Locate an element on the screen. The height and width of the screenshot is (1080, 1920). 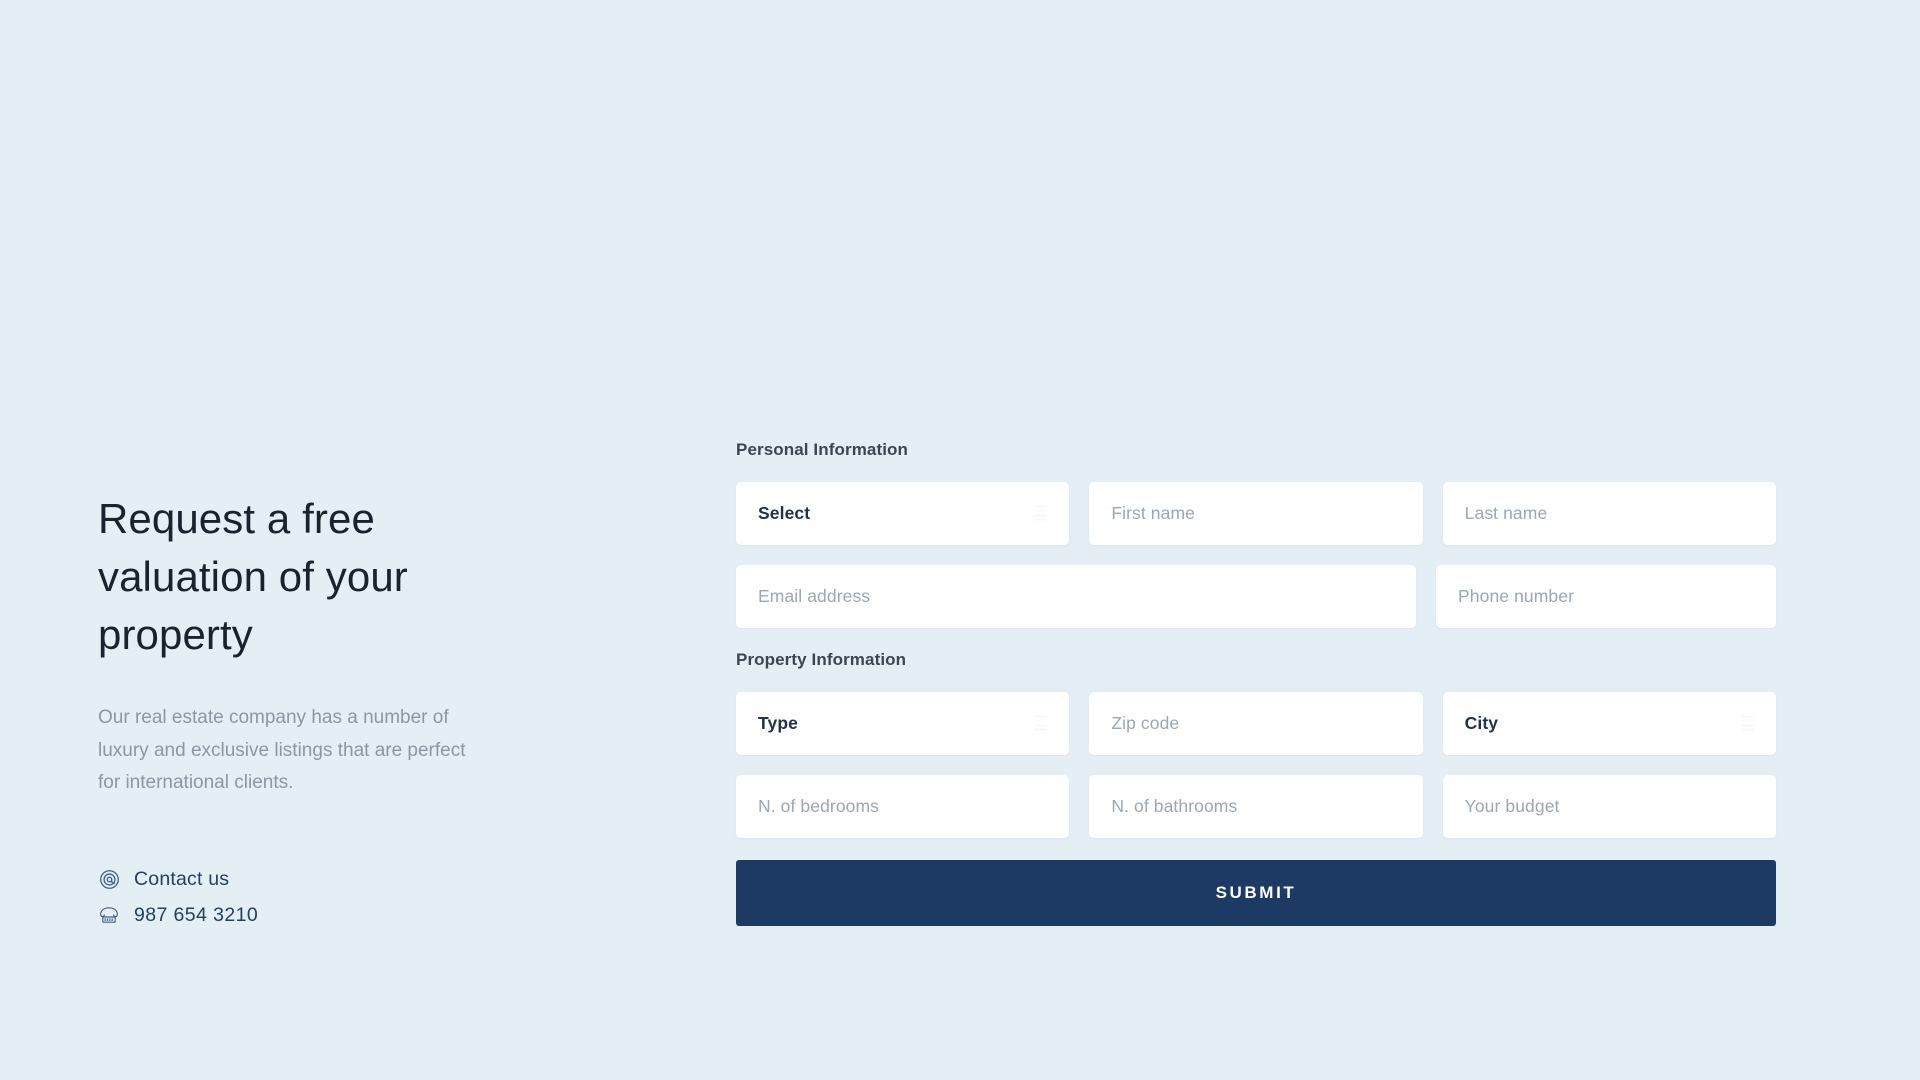
zip-code-placeholder: Zip code is located at coordinates (1145, 723).